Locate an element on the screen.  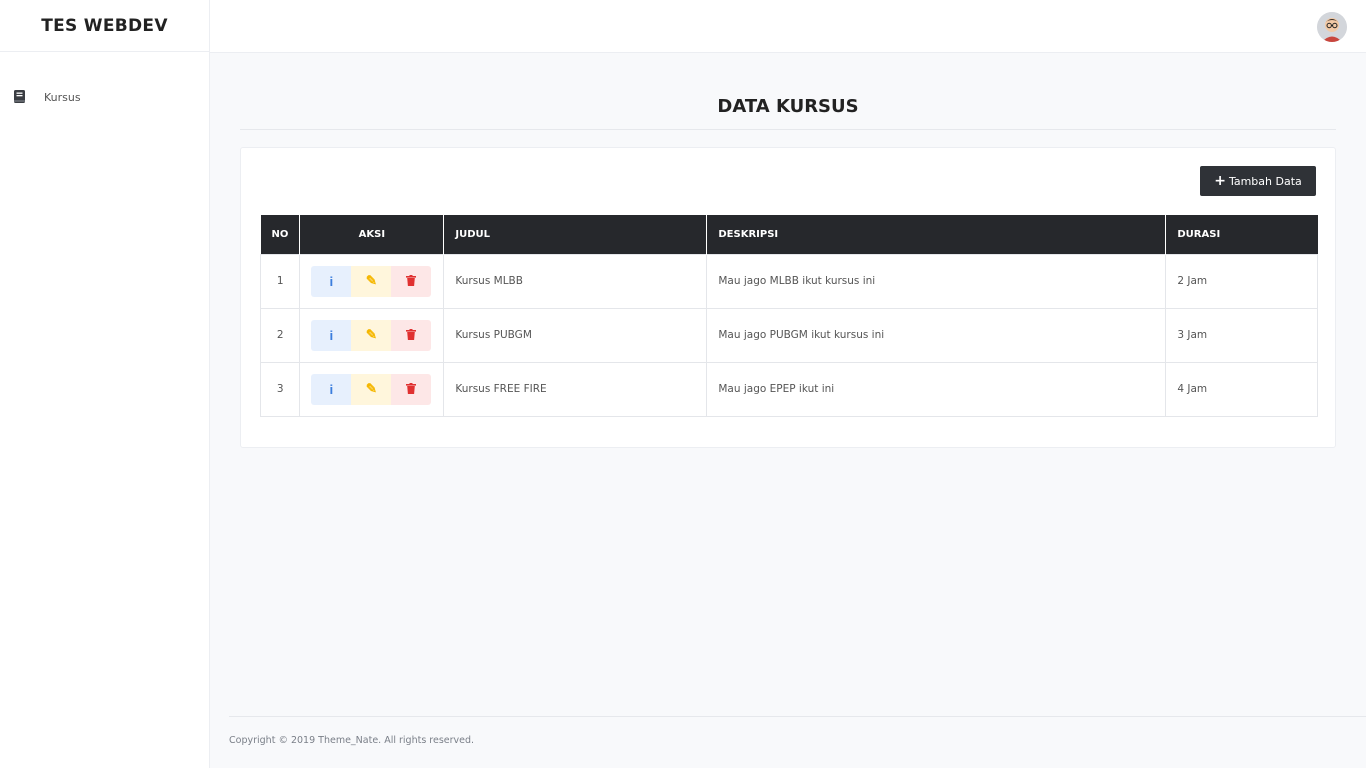
row-judul: Kursus PUBGM is located at coordinates (575, 335).